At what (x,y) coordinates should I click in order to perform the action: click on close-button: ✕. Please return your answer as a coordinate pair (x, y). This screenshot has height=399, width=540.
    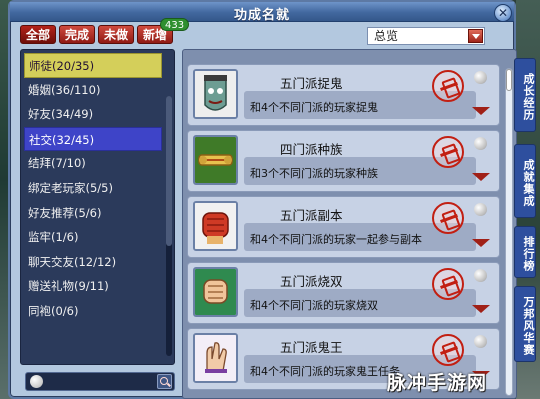
    Looking at the image, I should click on (503, 13).